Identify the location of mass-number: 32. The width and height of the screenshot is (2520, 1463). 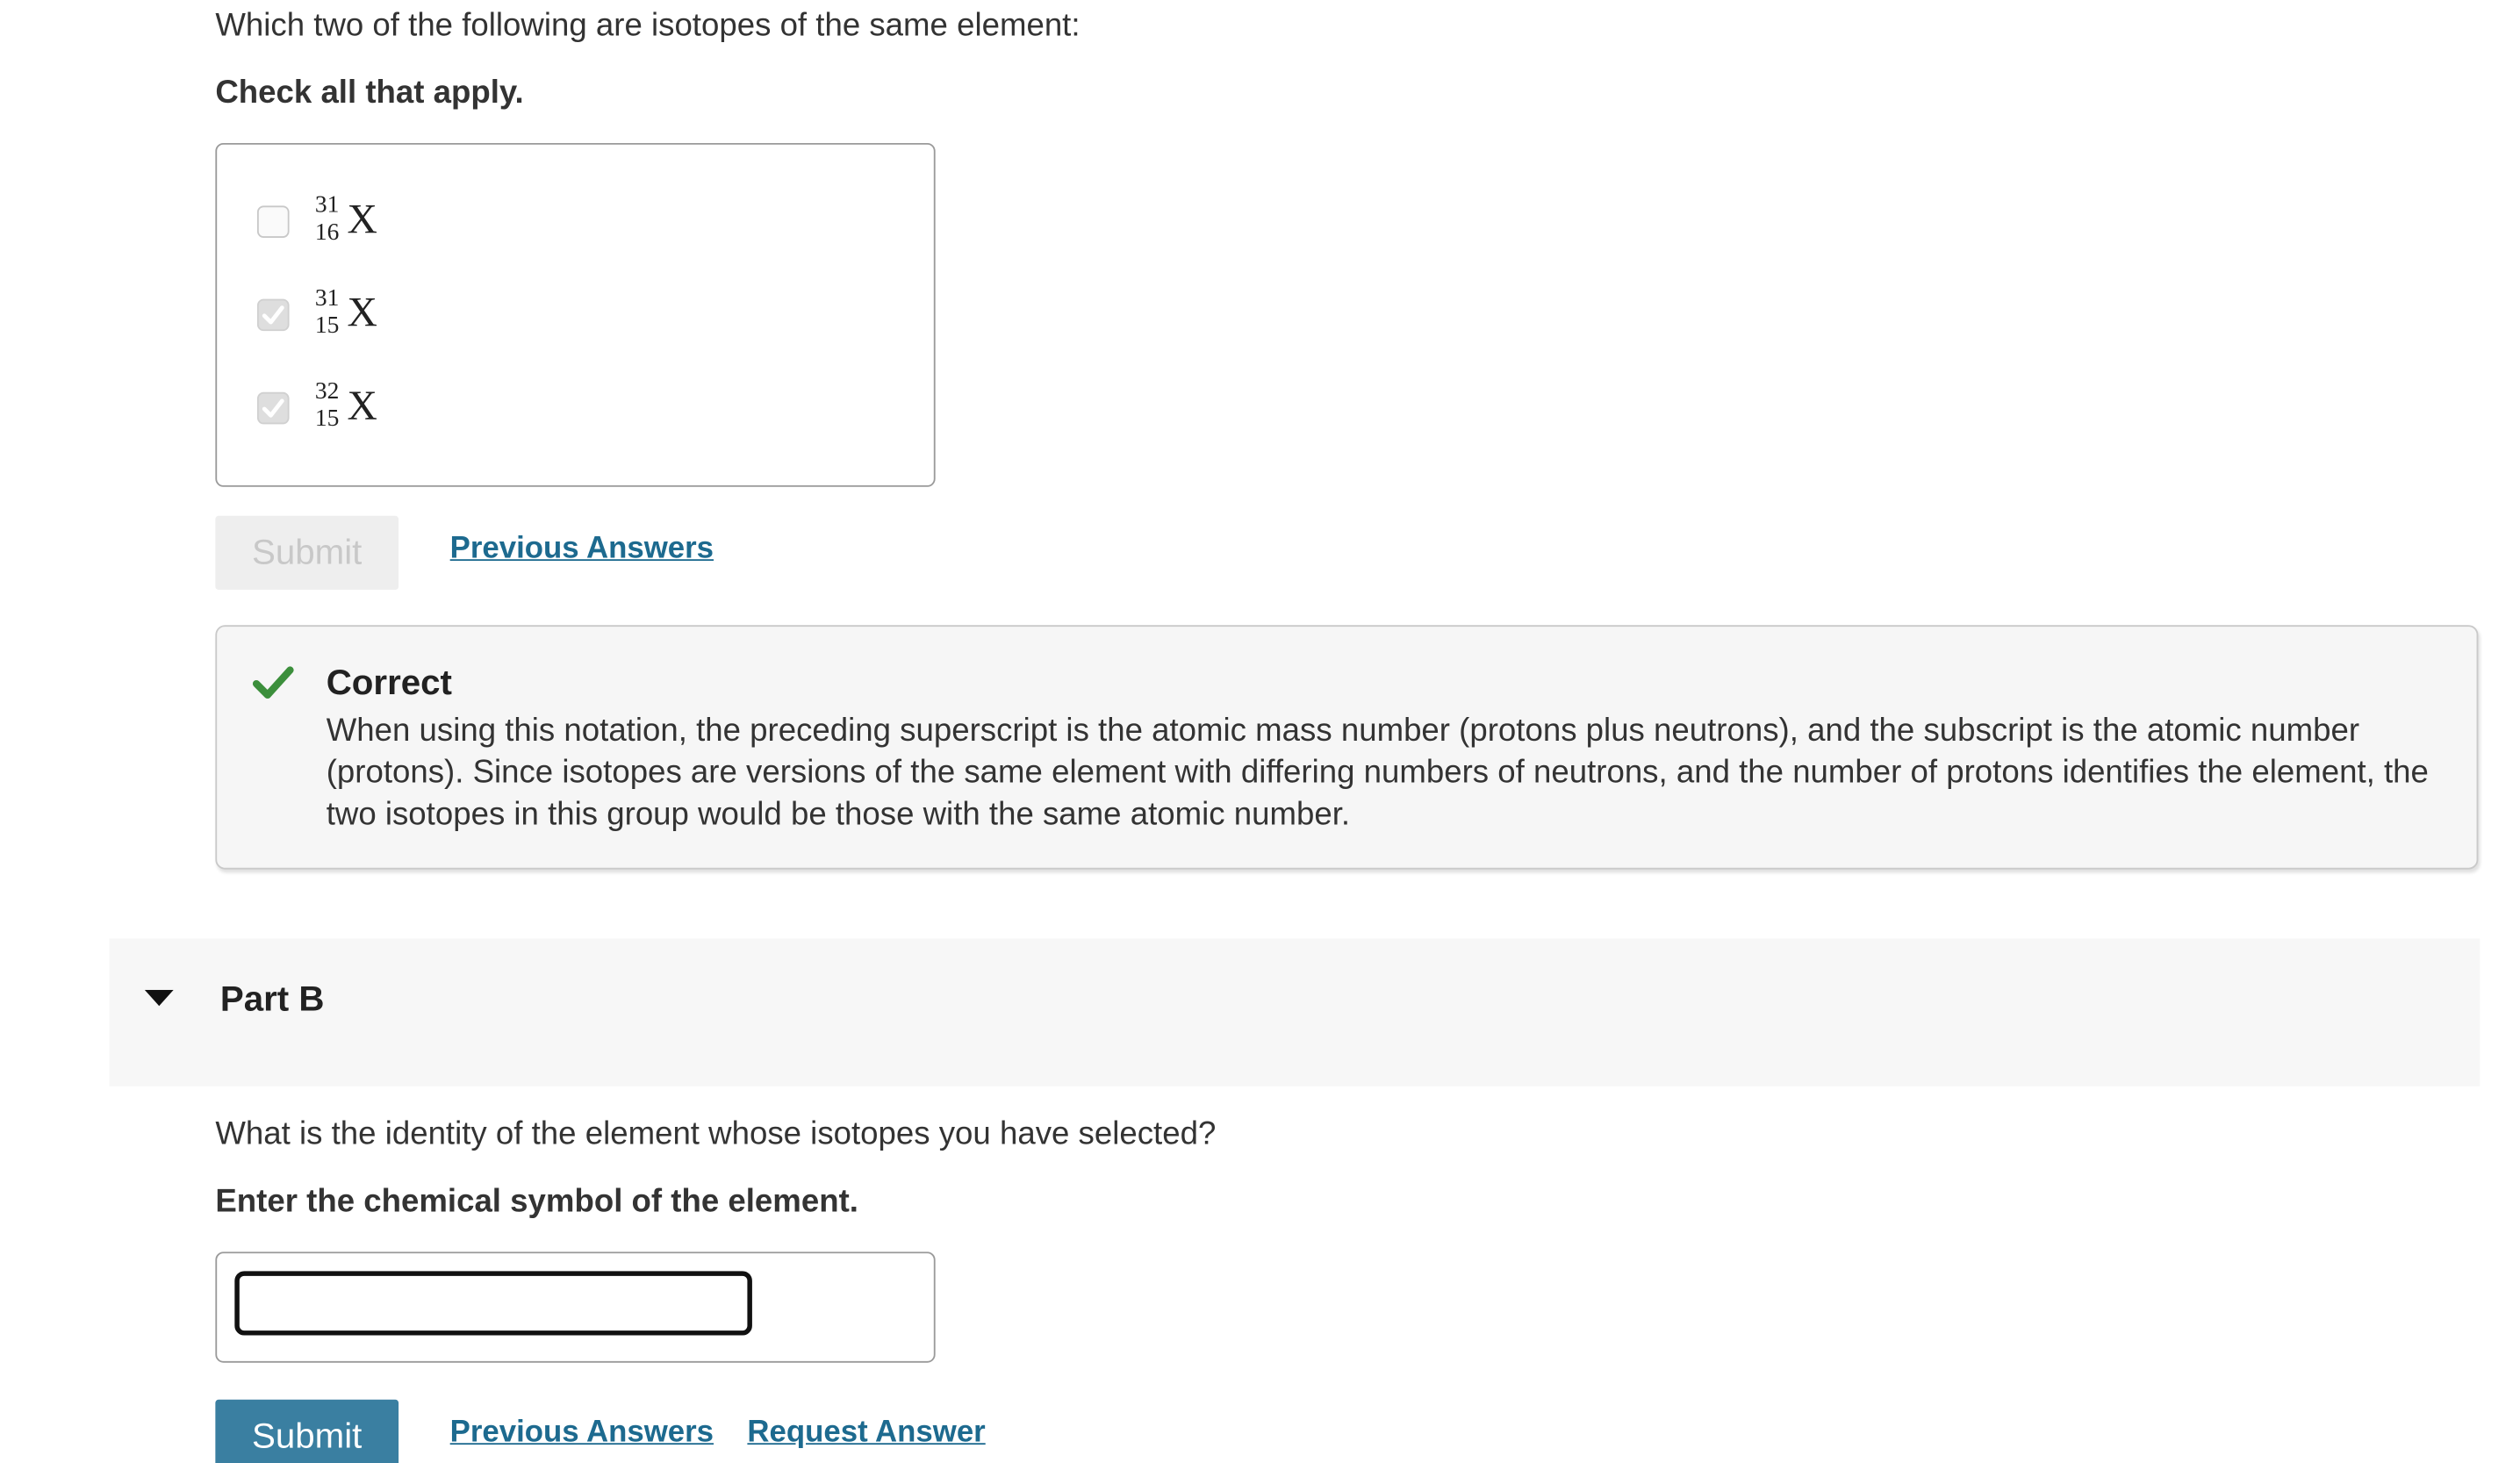
(327, 392).